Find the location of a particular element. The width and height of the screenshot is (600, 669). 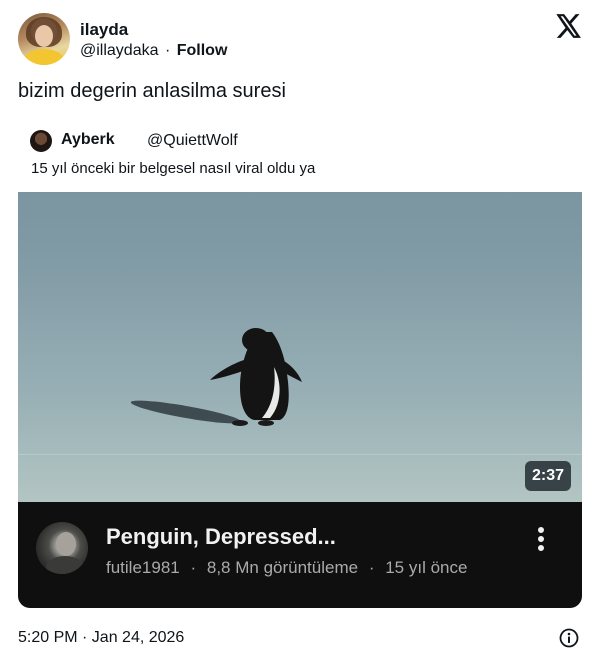

channel-avatar-body is located at coordinates (65, 565).